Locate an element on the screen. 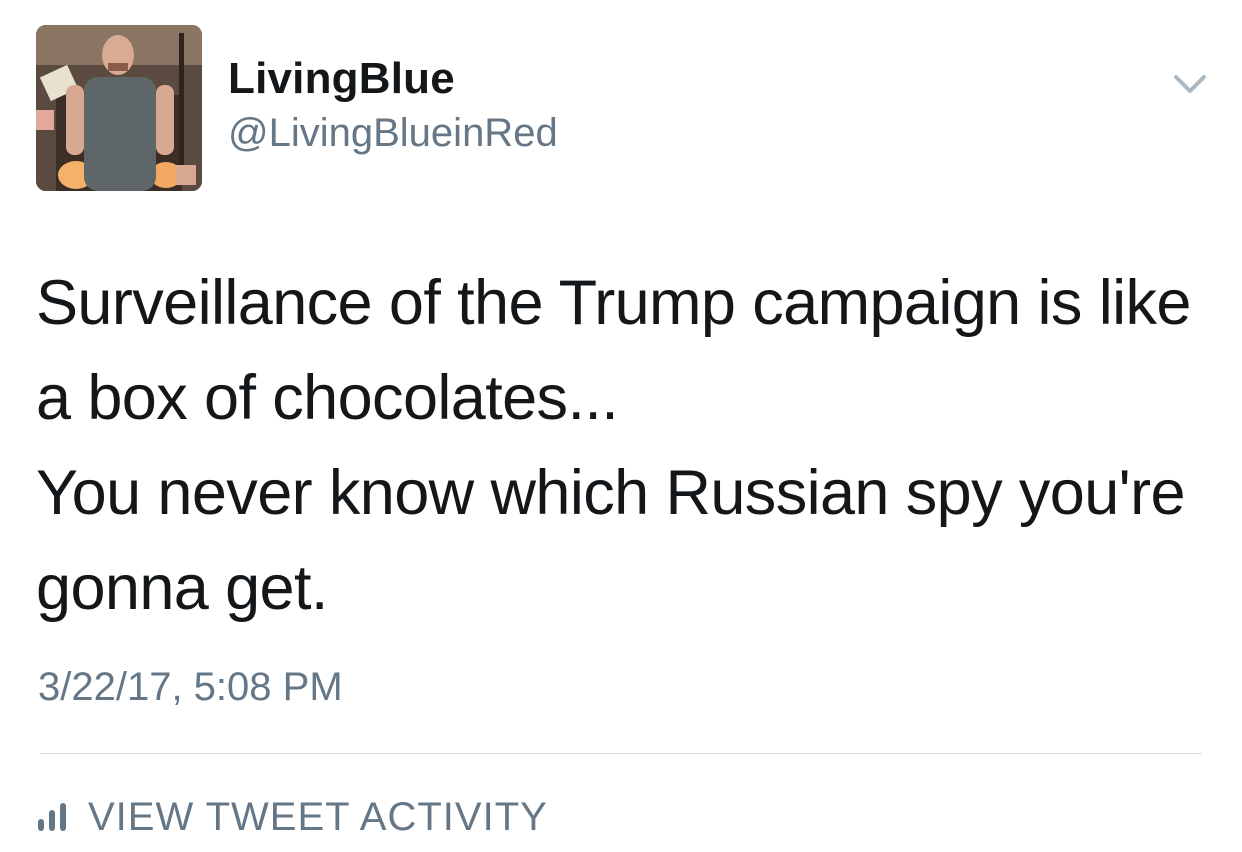  tweet-menu-button is located at coordinates (1190, 84).